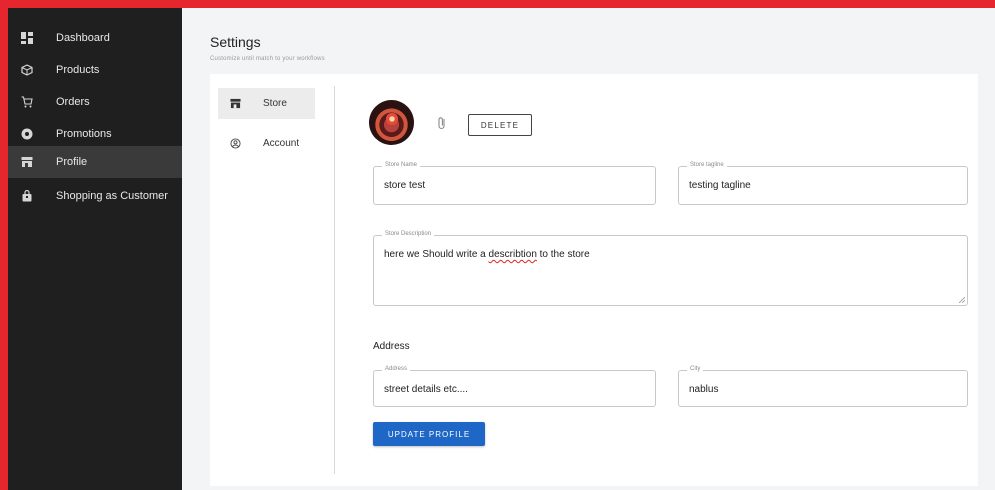 This screenshot has height=490, width=995. What do you see at coordinates (396, 369) in the screenshot?
I see `address-label: Address` at bounding box center [396, 369].